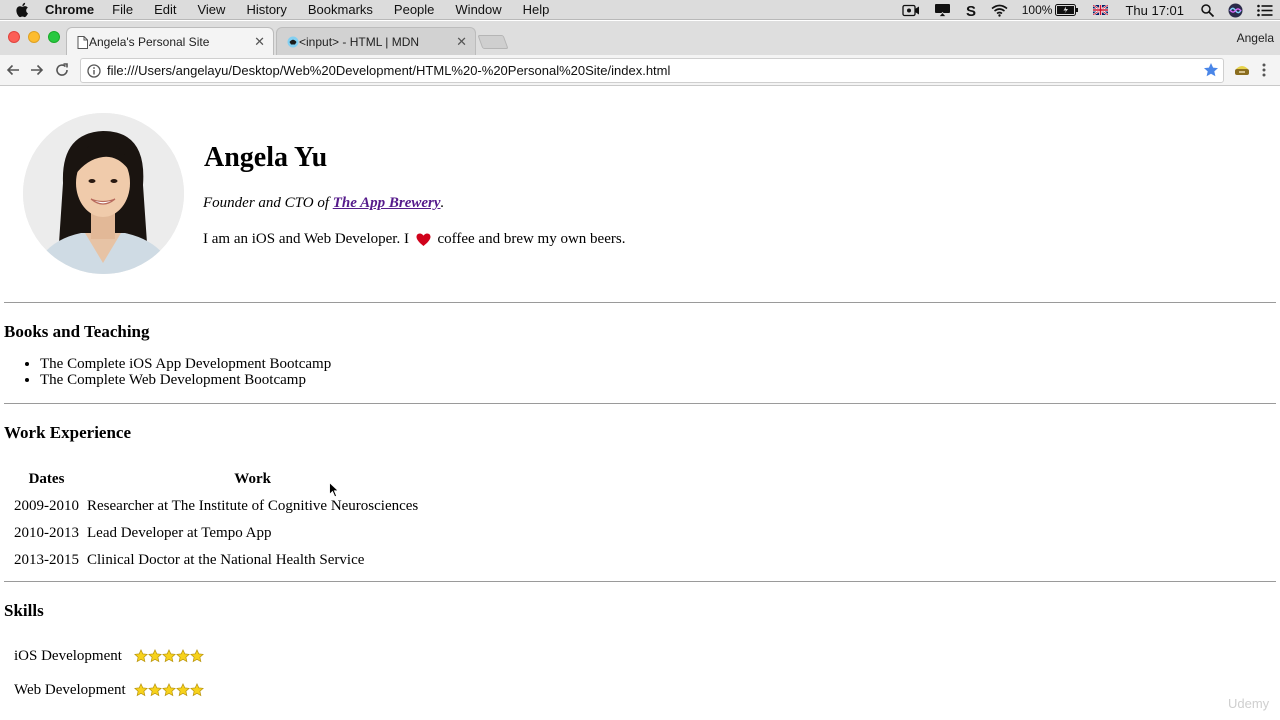  Describe the element at coordinates (1154, 10) in the screenshot. I see `menu-bar-clock: Thu 17:01` at that location.